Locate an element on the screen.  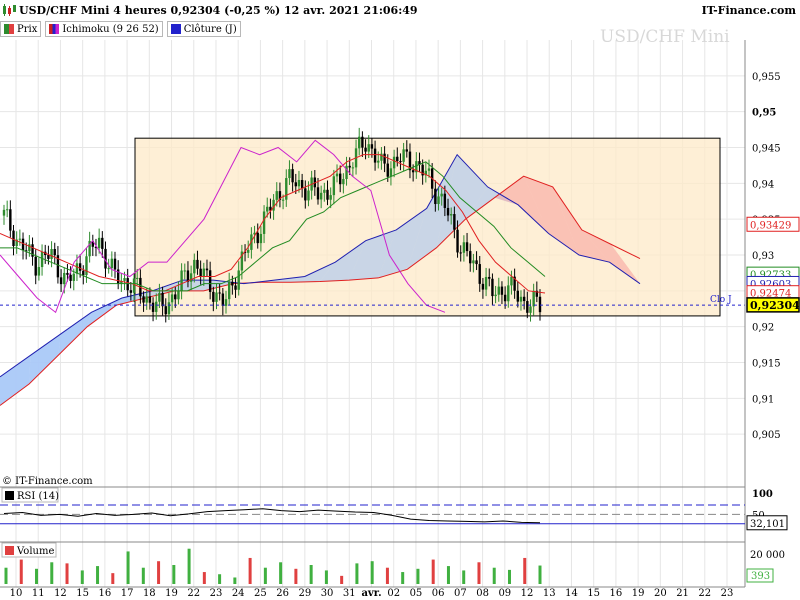
x-tick-label: 24 is located at coordinates (238, 593).